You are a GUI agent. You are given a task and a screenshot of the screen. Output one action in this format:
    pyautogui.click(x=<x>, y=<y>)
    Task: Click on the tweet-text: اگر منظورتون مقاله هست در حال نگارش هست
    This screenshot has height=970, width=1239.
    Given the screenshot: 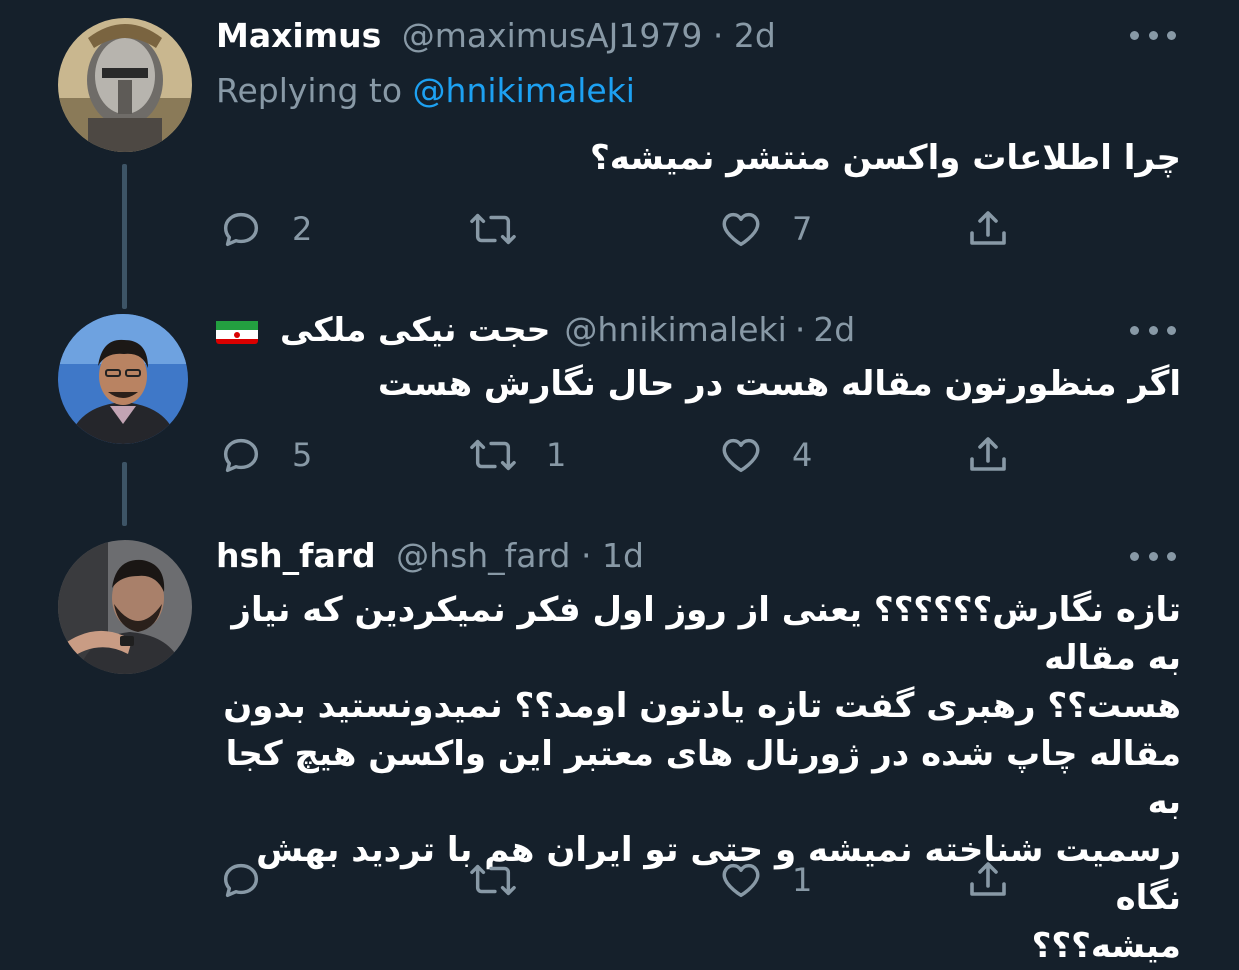 What is the action you would take?
    pyautogui.click(x=779, y=384)
    